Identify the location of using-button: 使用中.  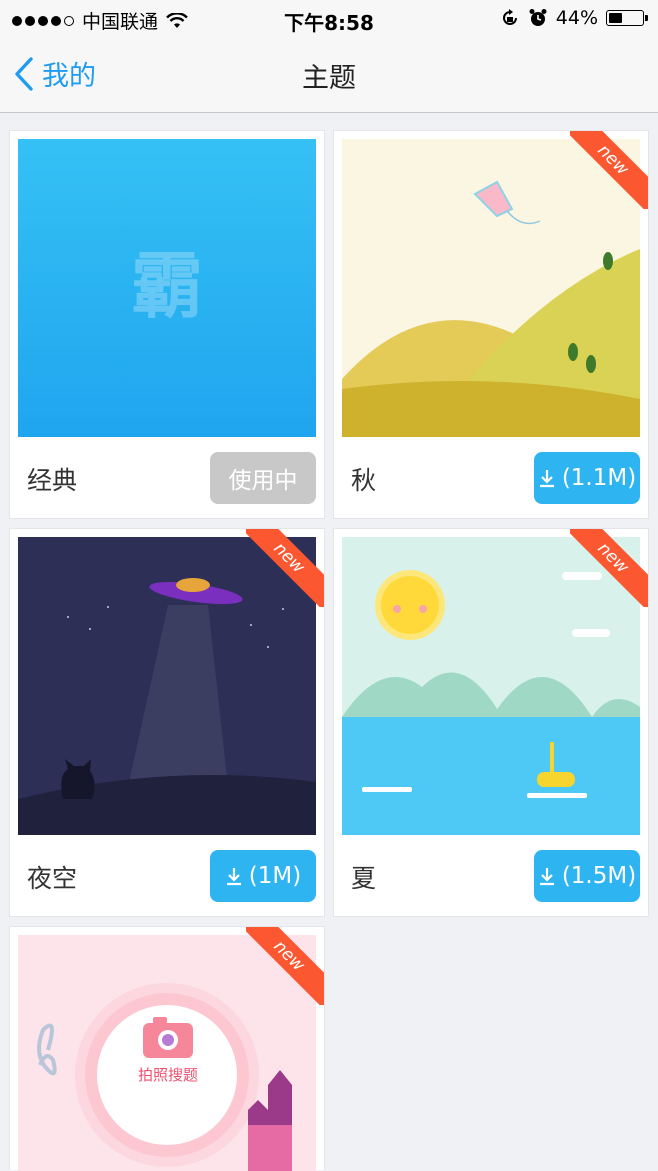
(263, 478).